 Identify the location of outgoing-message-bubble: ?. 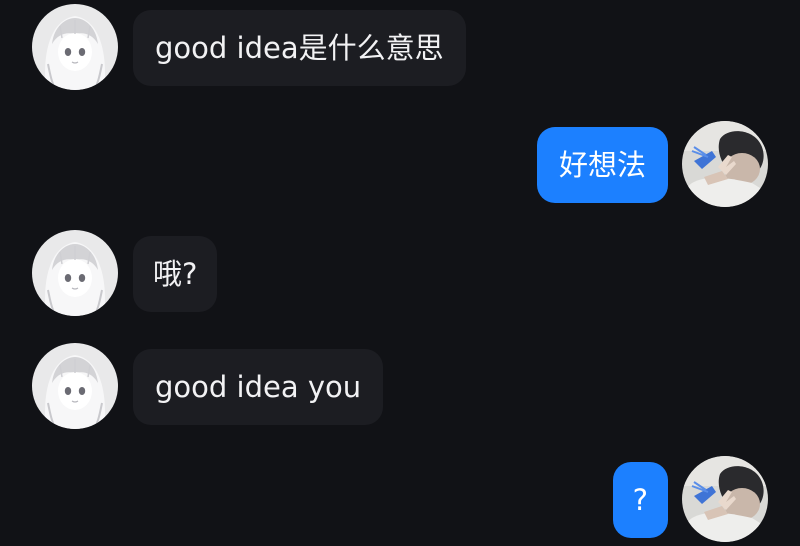
(640, 500).